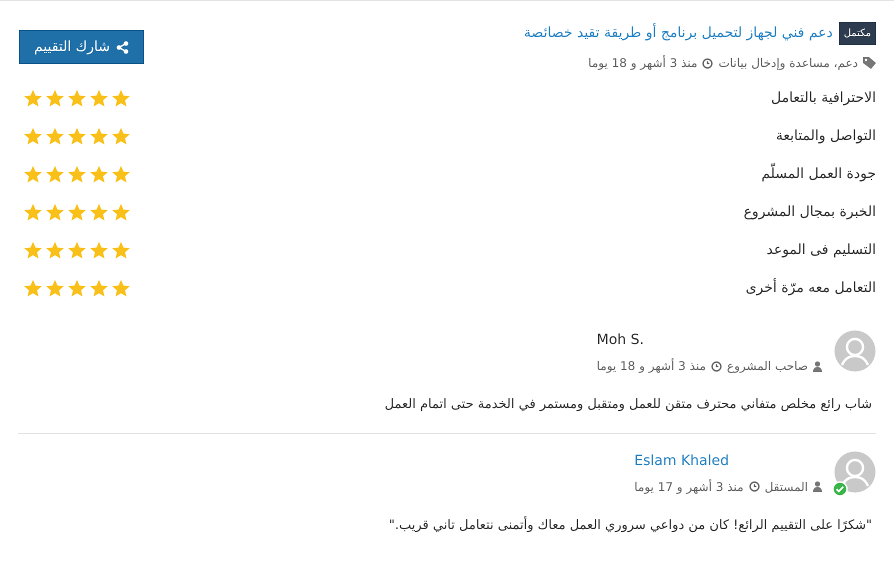 Image resolution: width=894 pixels, height=574 pixels. I want to click on commenter-role: المستقل, so click(786, 487).